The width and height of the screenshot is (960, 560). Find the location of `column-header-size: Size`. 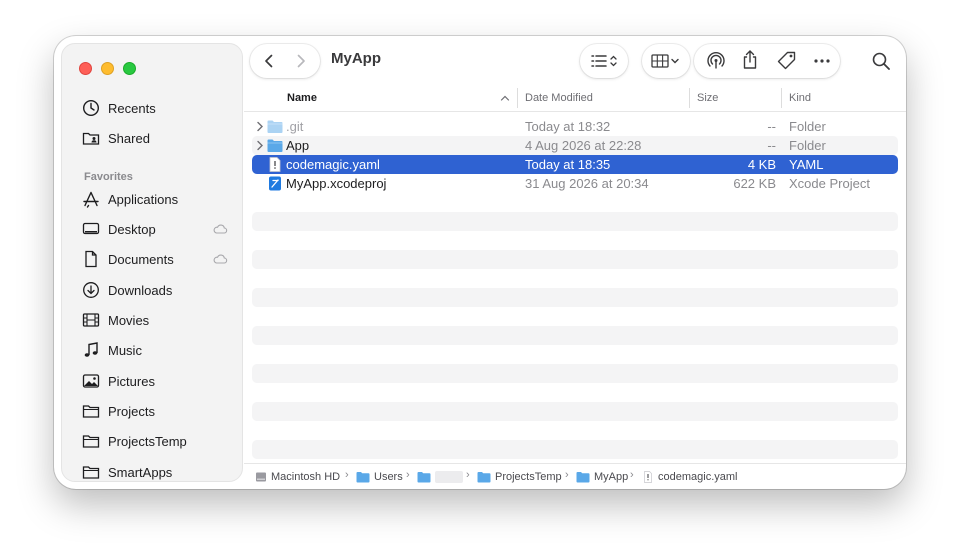

column-header-size: Size is located at coordinates (707, 98).